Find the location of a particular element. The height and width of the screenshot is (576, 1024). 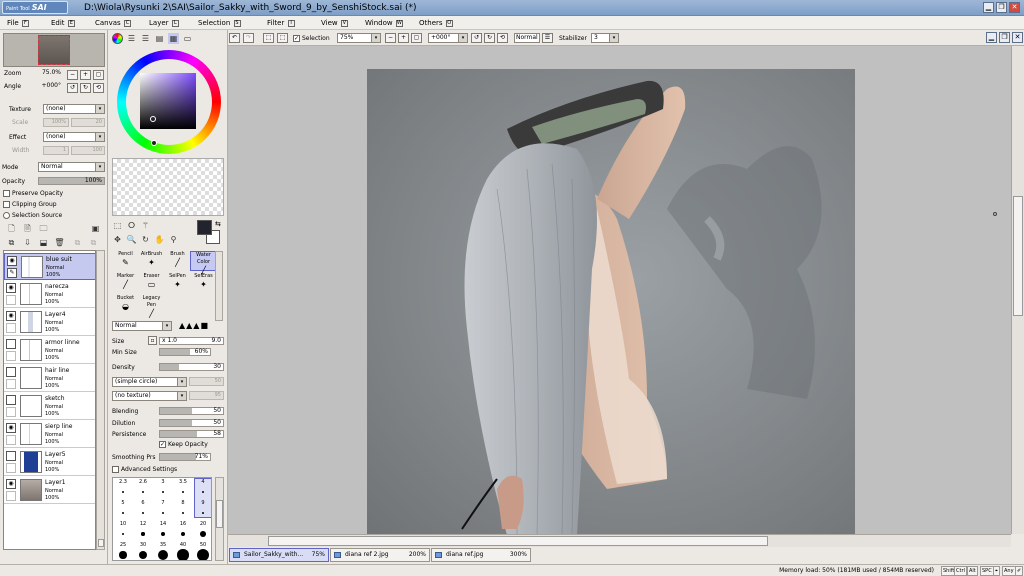

scratchpad-tab-icon: ▭ is located at coordinates (187, 38).